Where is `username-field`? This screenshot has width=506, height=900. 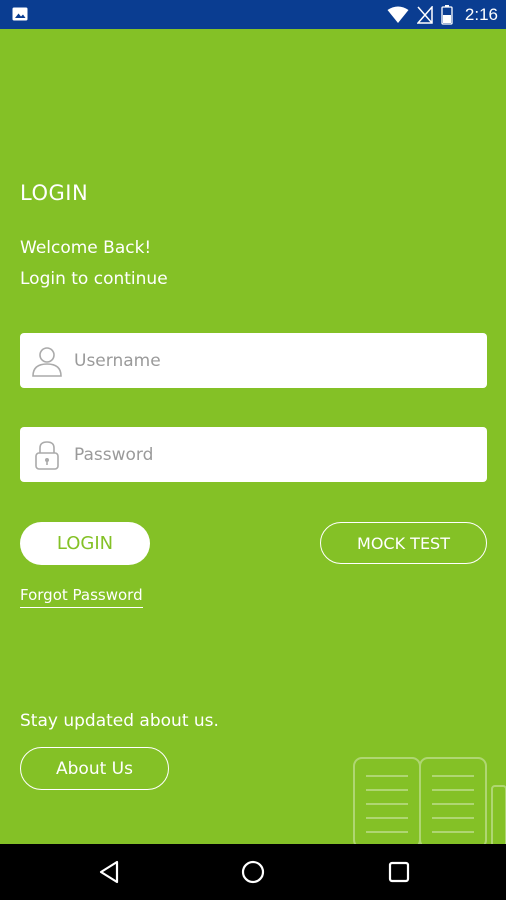 username-field is located at coordinates (253, 360).